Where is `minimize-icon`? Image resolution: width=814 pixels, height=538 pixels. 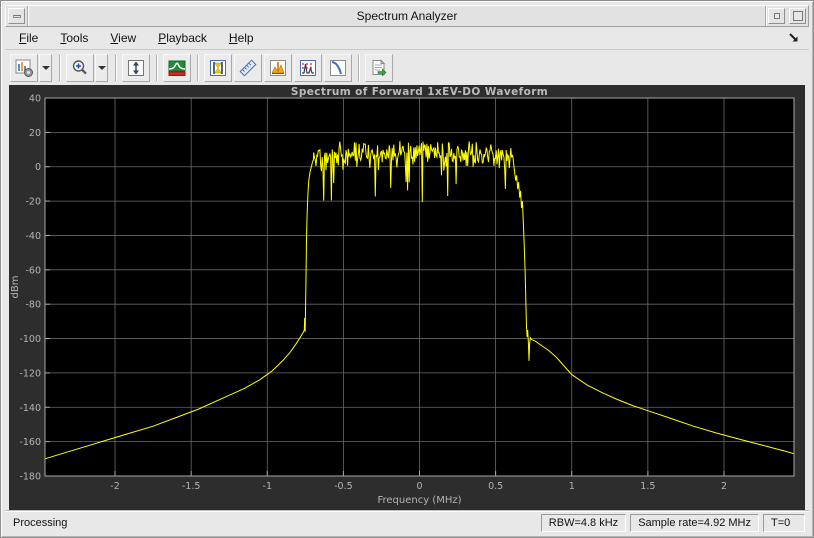 minimize-icon is located at coordinates (776, 16).